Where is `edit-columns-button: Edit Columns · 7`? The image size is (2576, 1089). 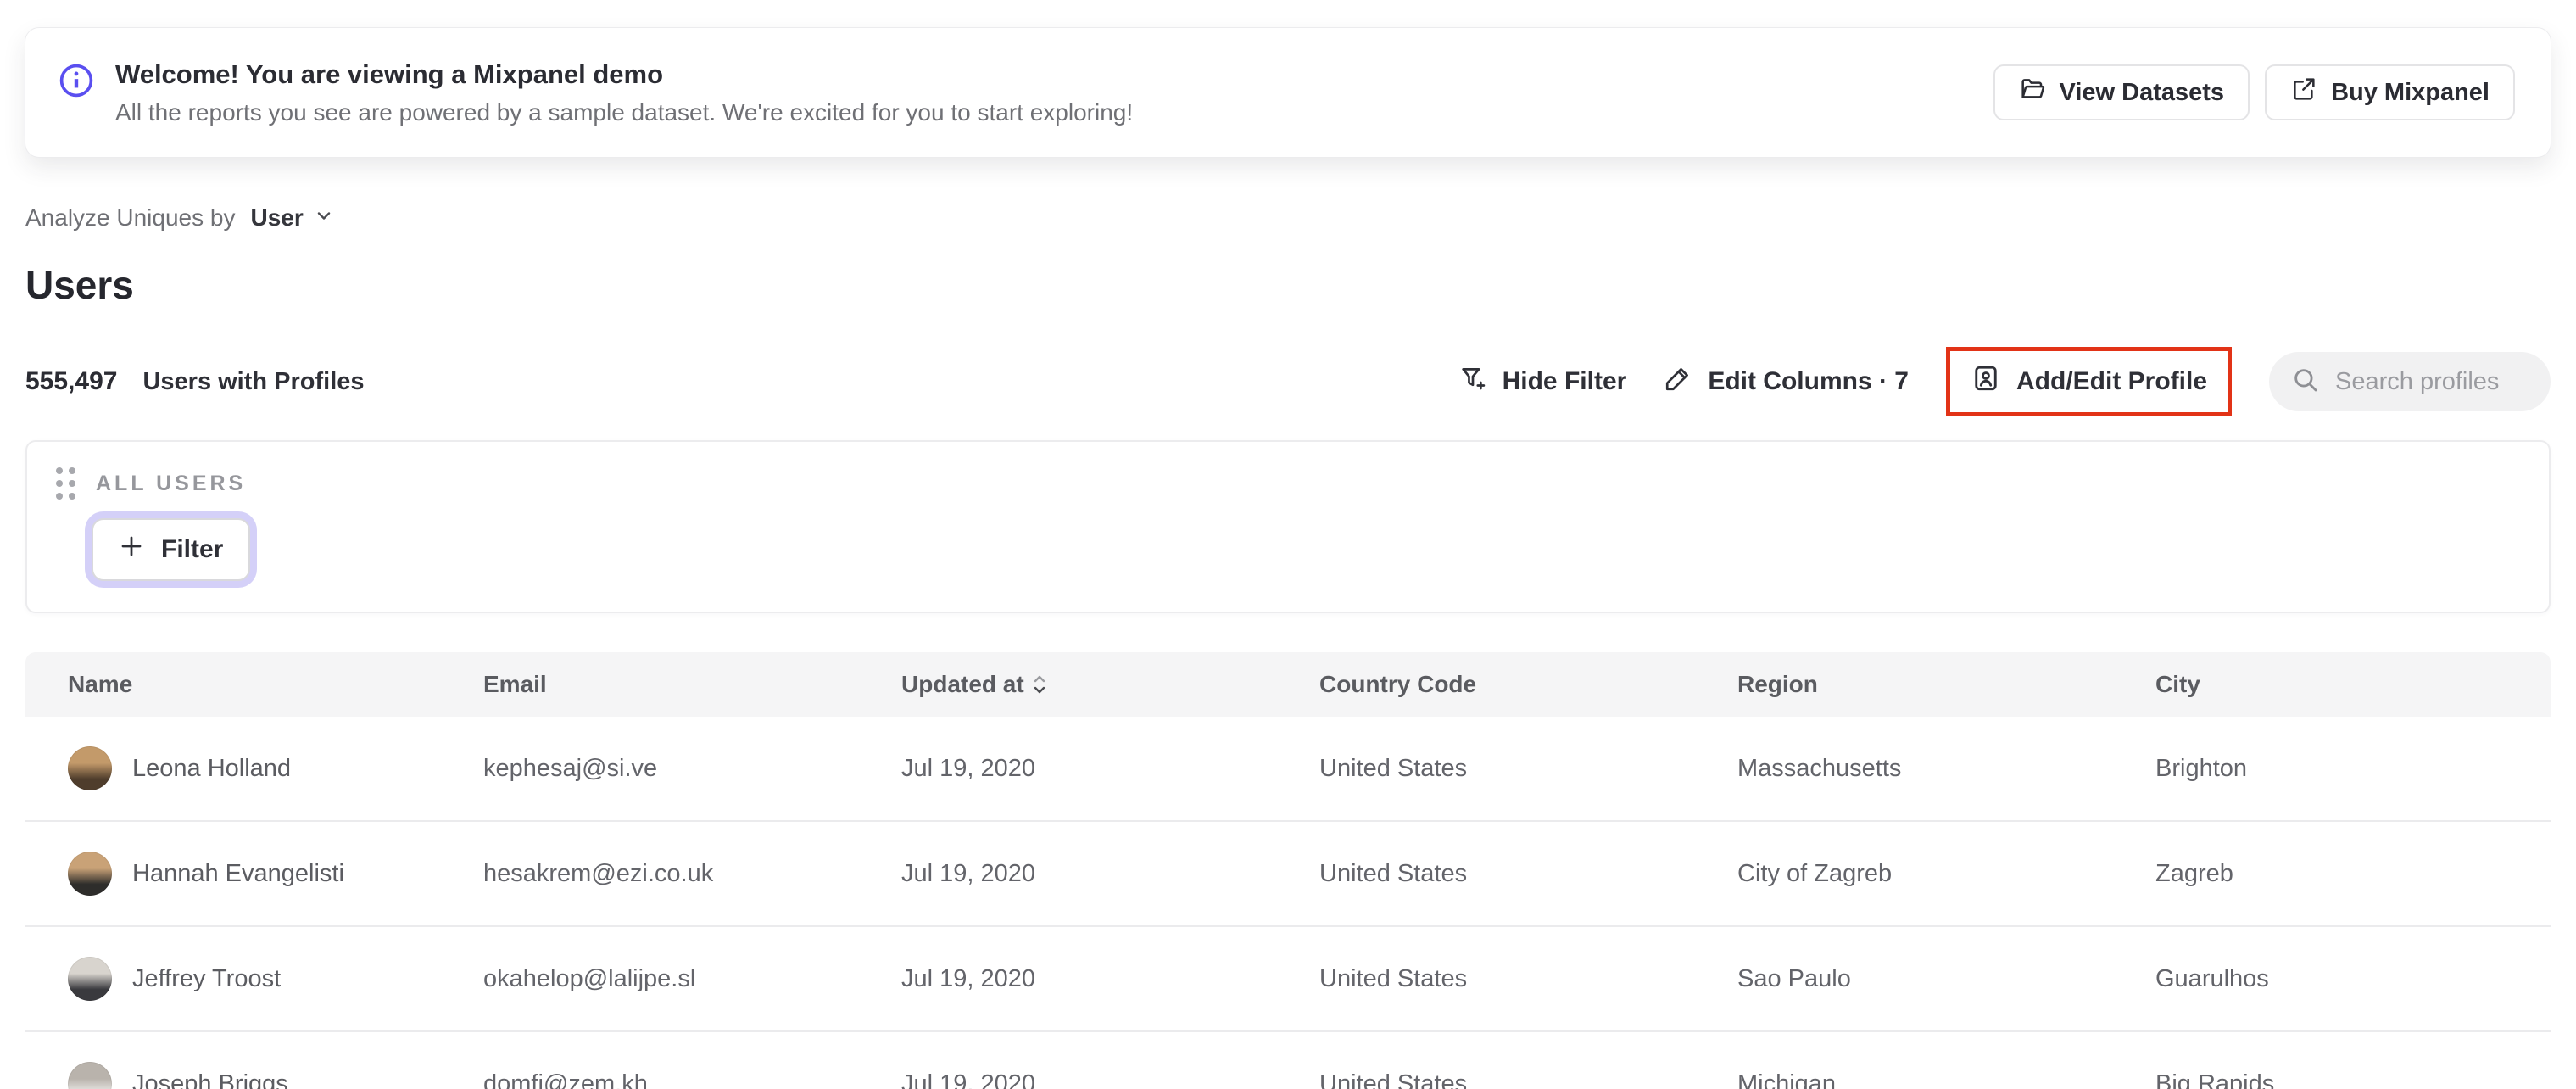 edit-columns-button: Edit Columns · 7 is located at coordinates (1787, 381).